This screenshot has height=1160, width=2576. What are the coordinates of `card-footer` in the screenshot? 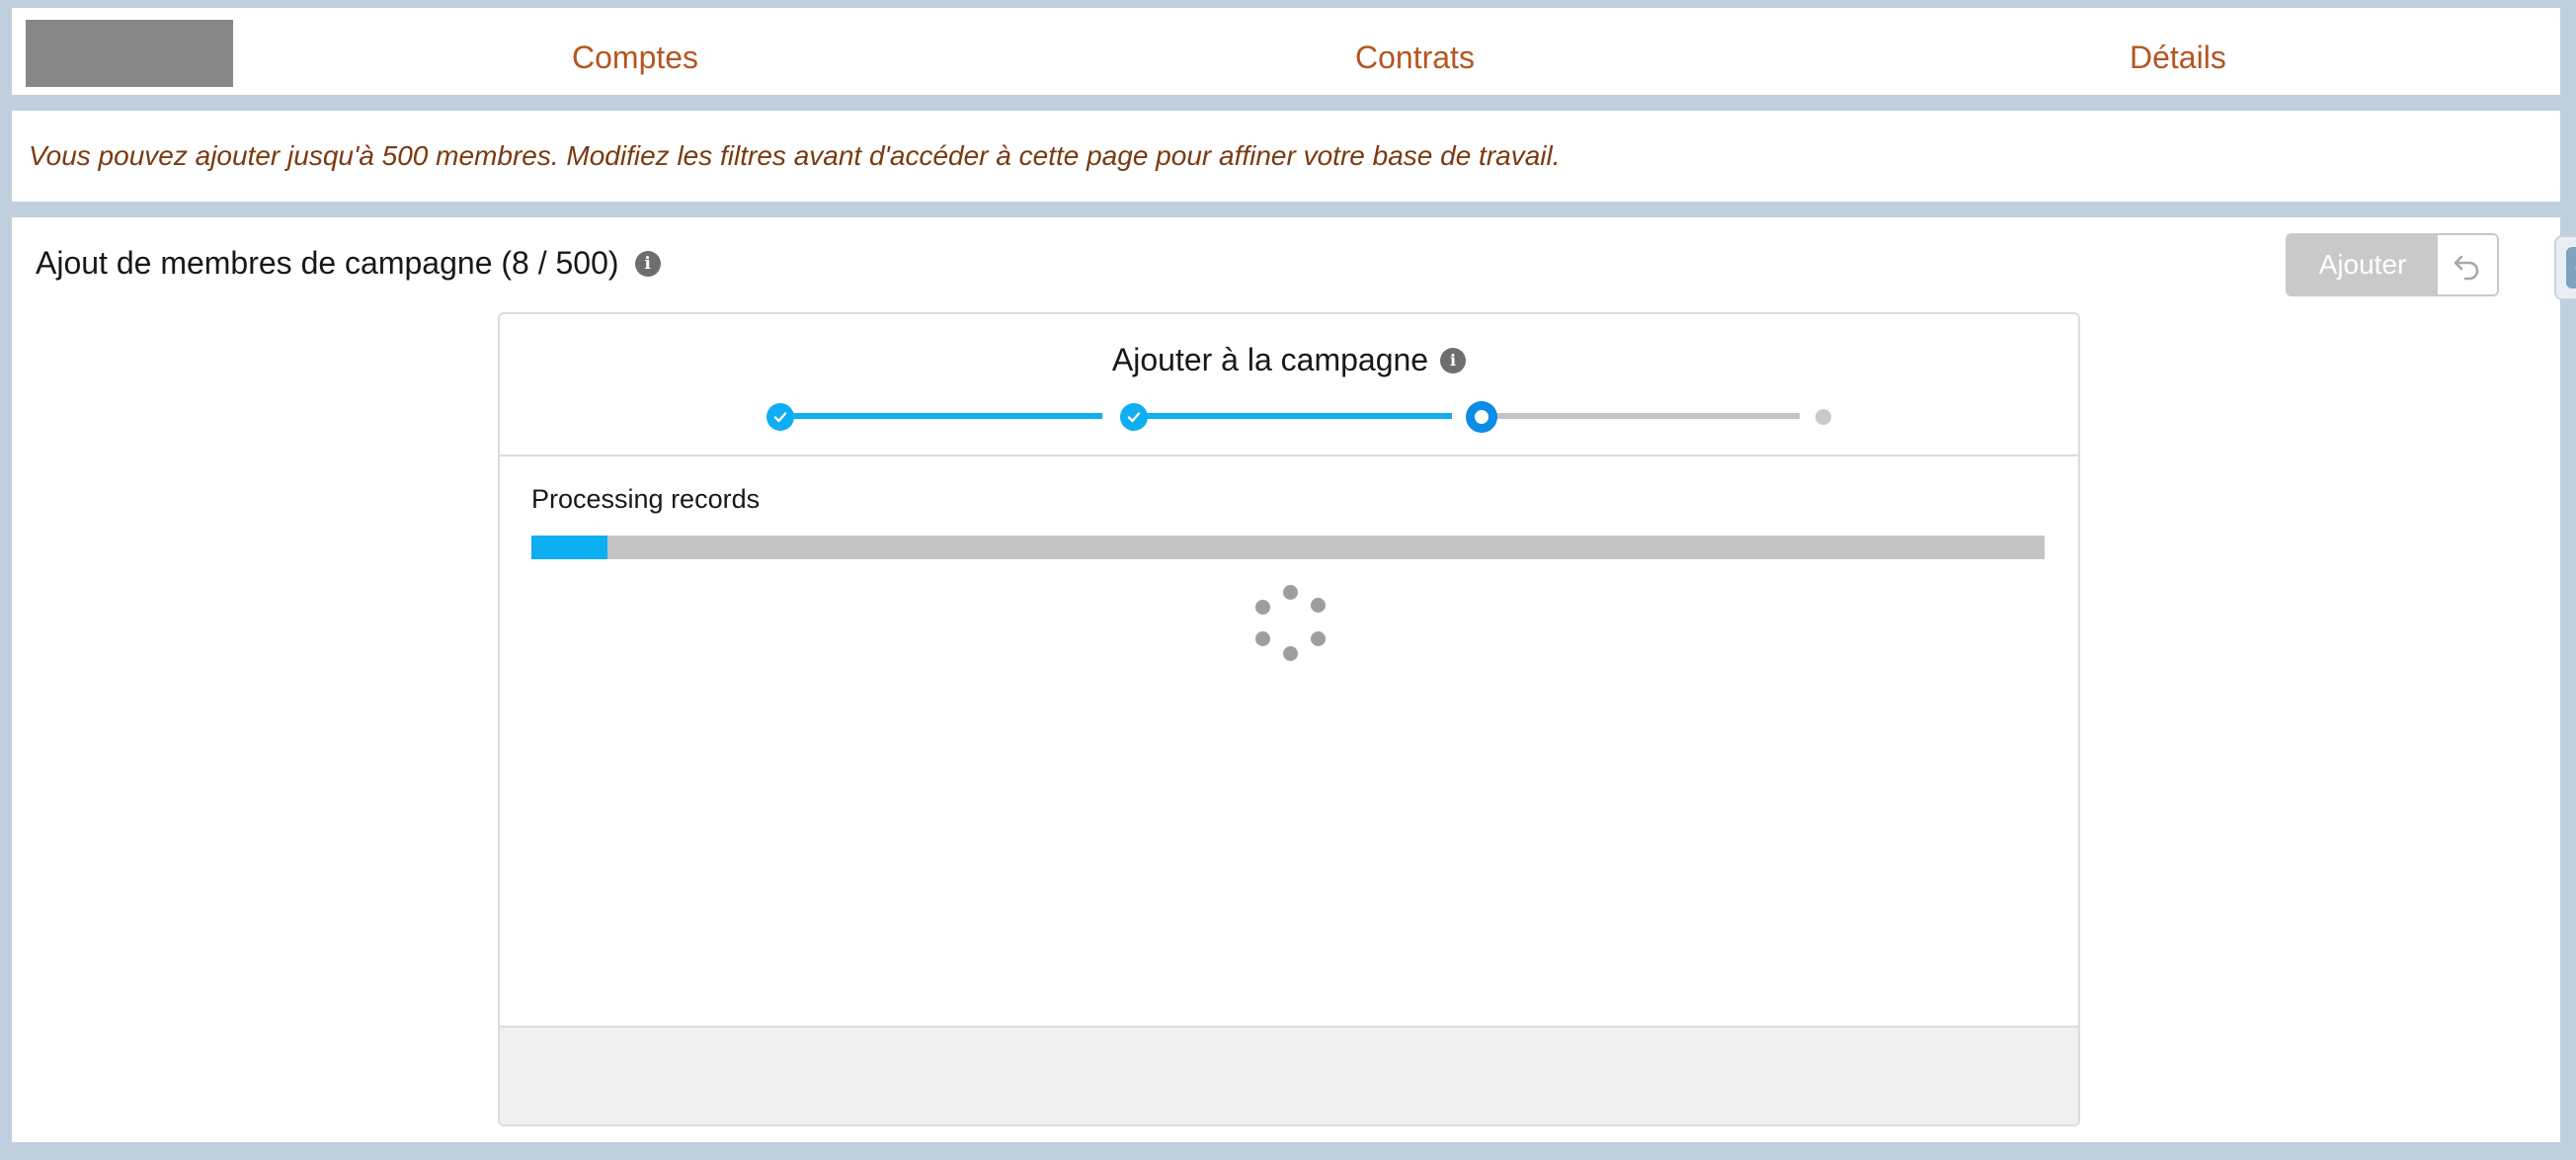 It's located at (1289, 1075).